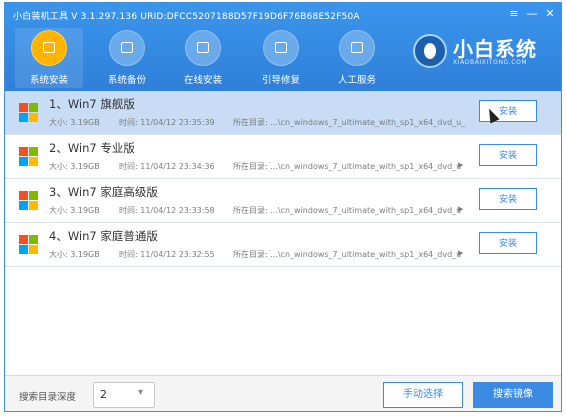 This screenshot has width=566, height=416. Describe the element at coordinates (430, 51) in the screenshot. I see `brand-logo-icon` at that location.